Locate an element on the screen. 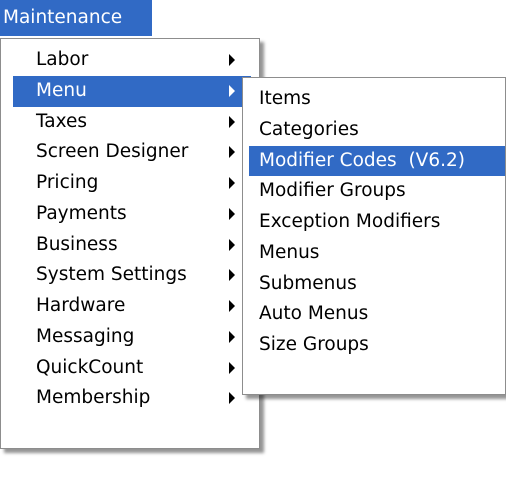 The height and width of the screenshot is (478, 506). submenu-item-exception-modifiers: Exception Modifiers is located at coordinates (377, 222).